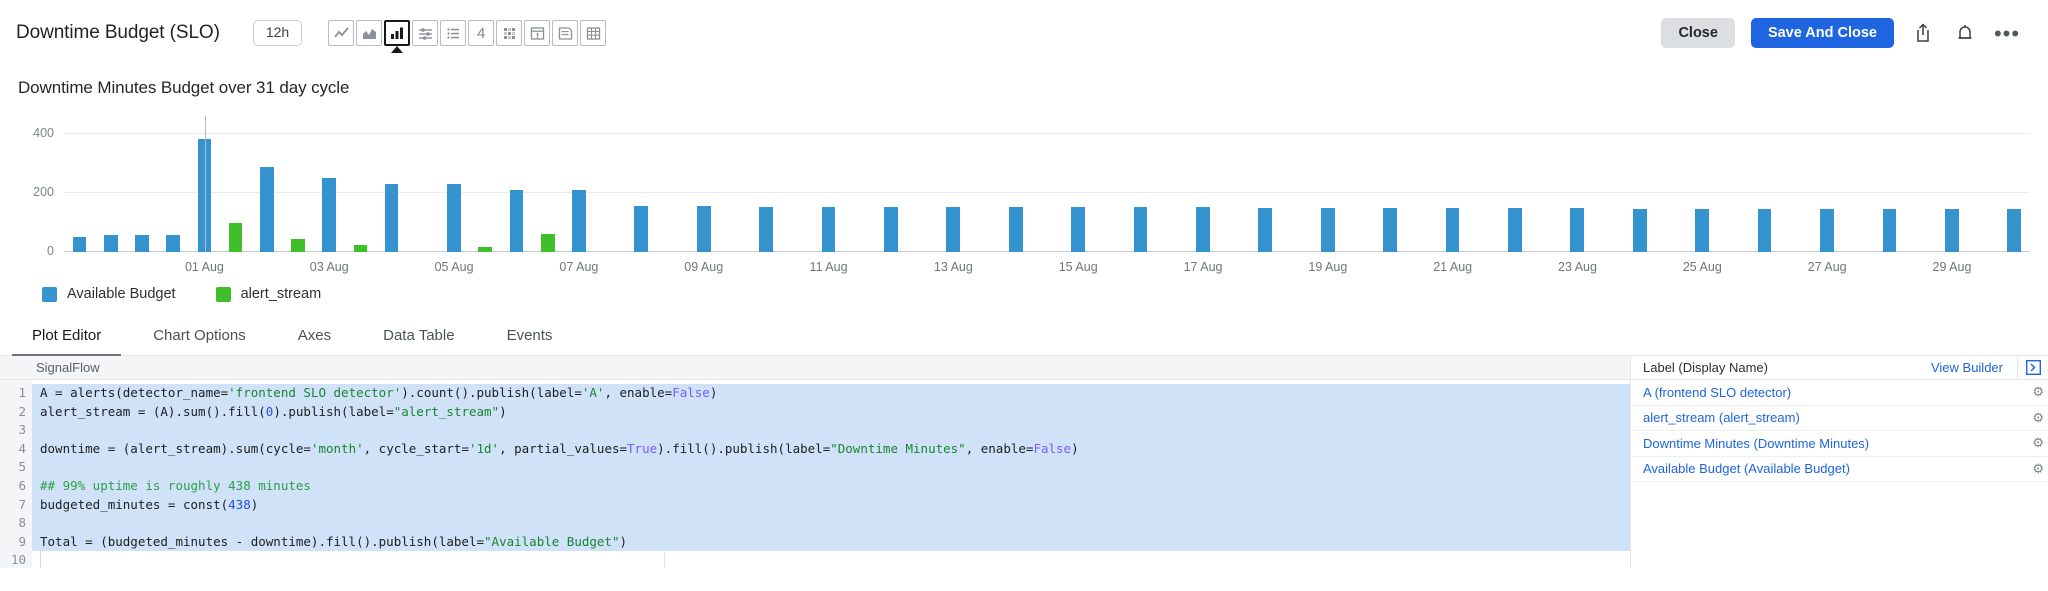 This screenshot has height=591, width=2048. What do you see at coordinates (1965, 33) in the screenshot?
I see `bell-icon` at bounding box center [1965, 33].